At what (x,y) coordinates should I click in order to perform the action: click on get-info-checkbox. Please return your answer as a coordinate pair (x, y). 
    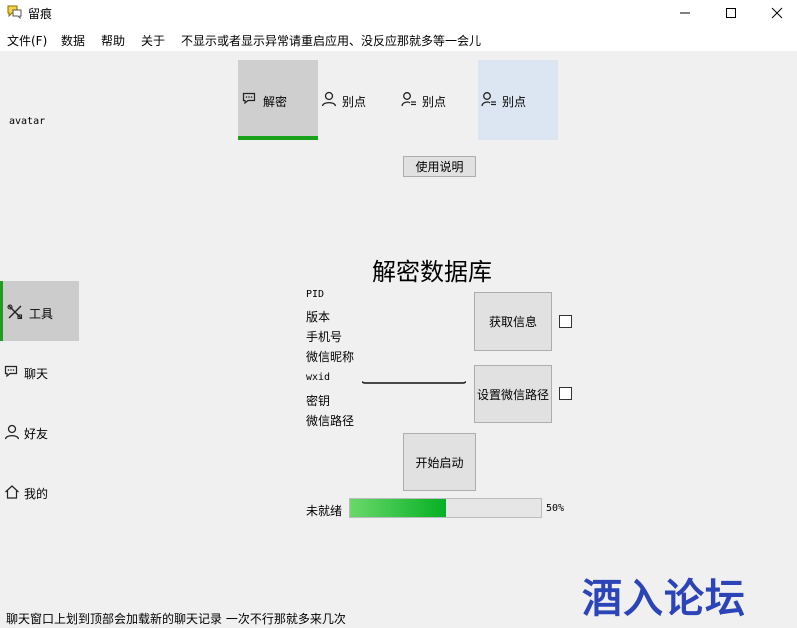
    Looking at the image, I should click on (565, 321).